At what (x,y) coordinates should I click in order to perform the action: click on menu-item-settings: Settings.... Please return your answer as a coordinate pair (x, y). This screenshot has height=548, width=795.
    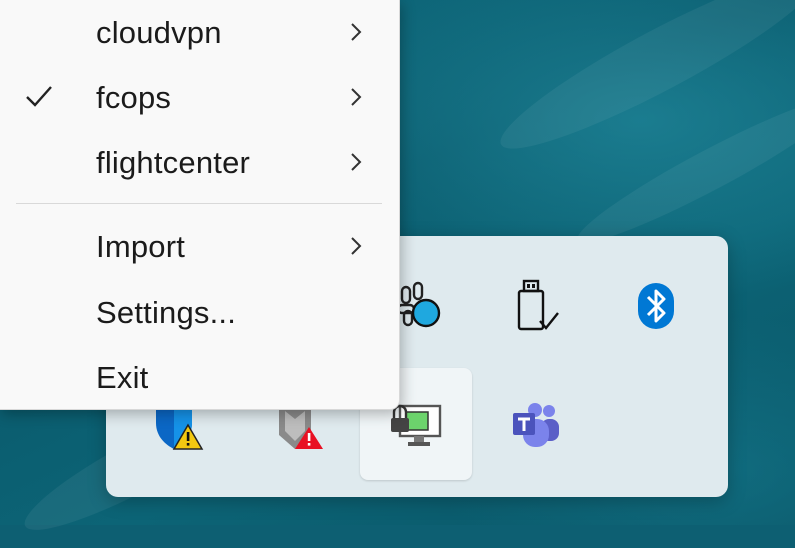
    Looking at the image, I should click on (199, 313).